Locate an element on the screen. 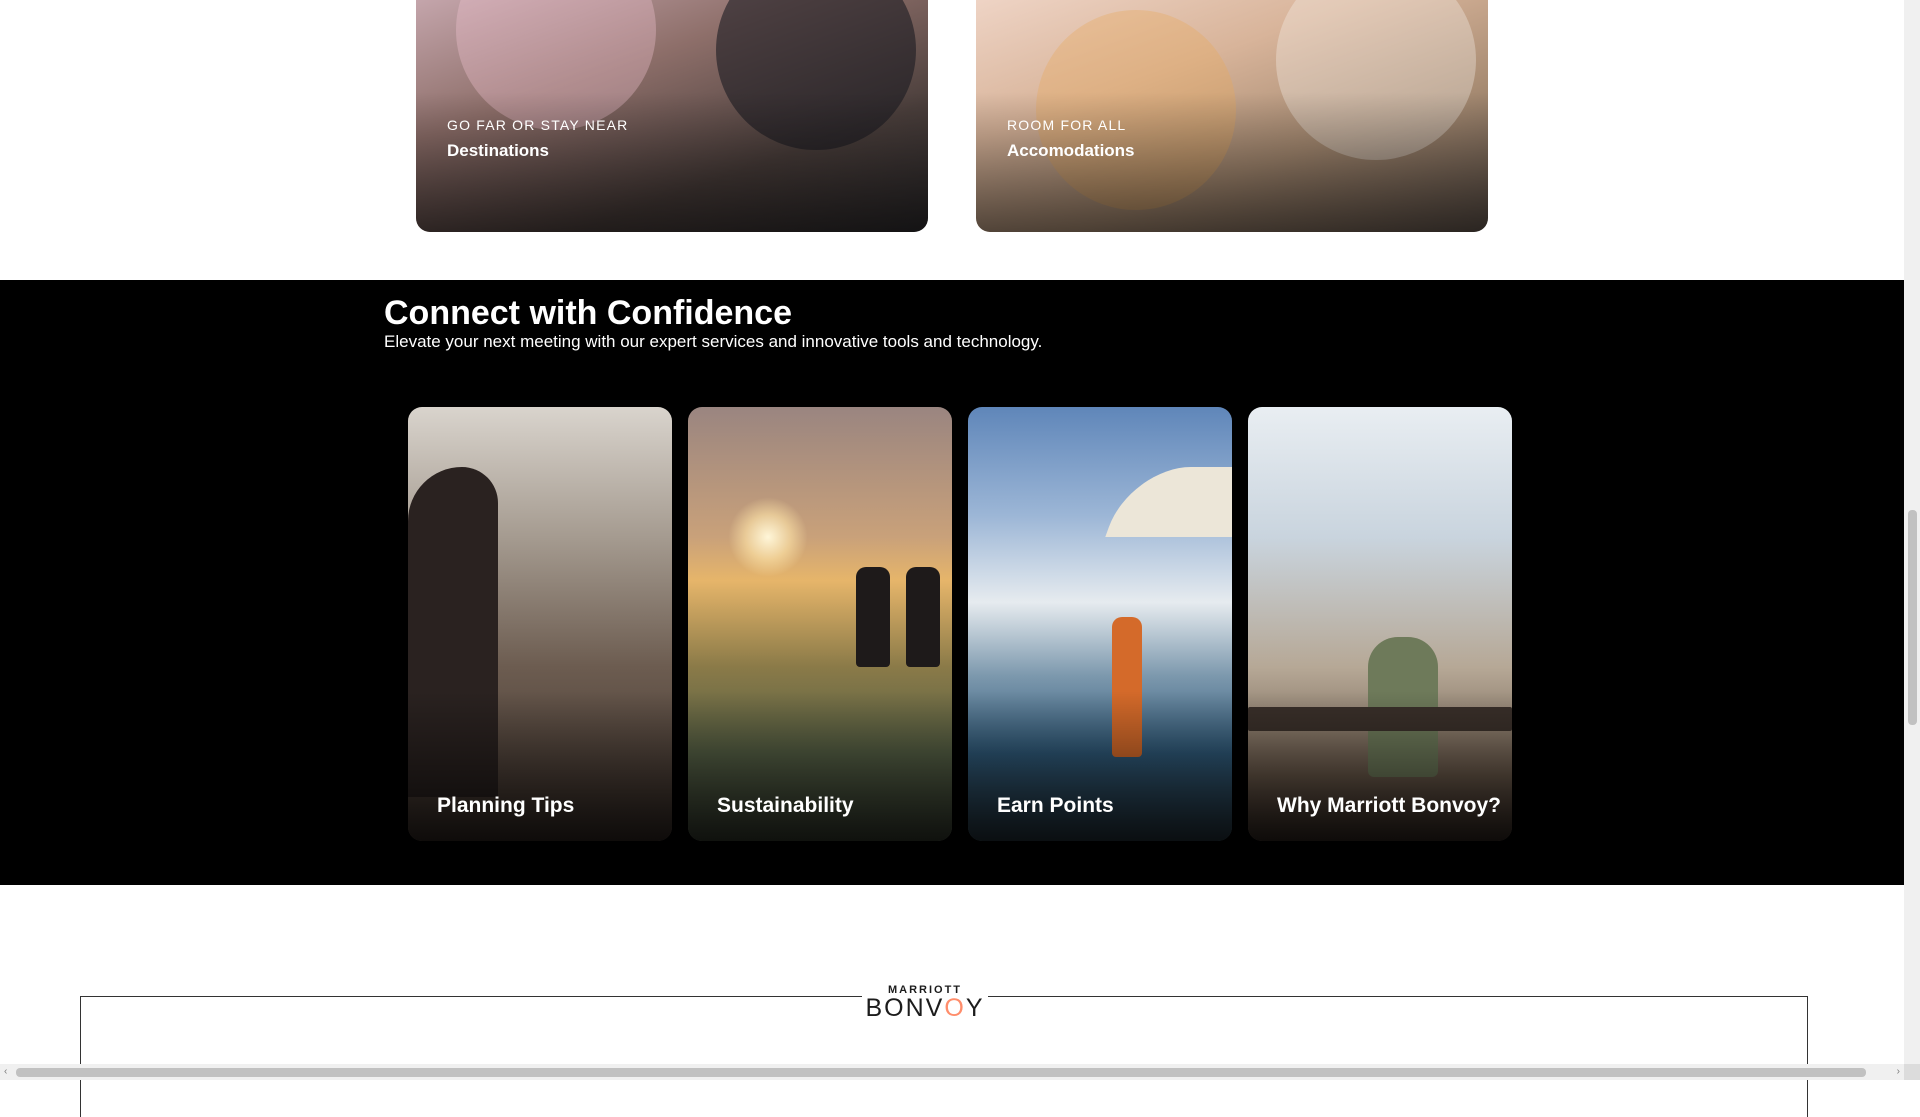  tile-image-umbrella is located at coordinates (1168, 502).